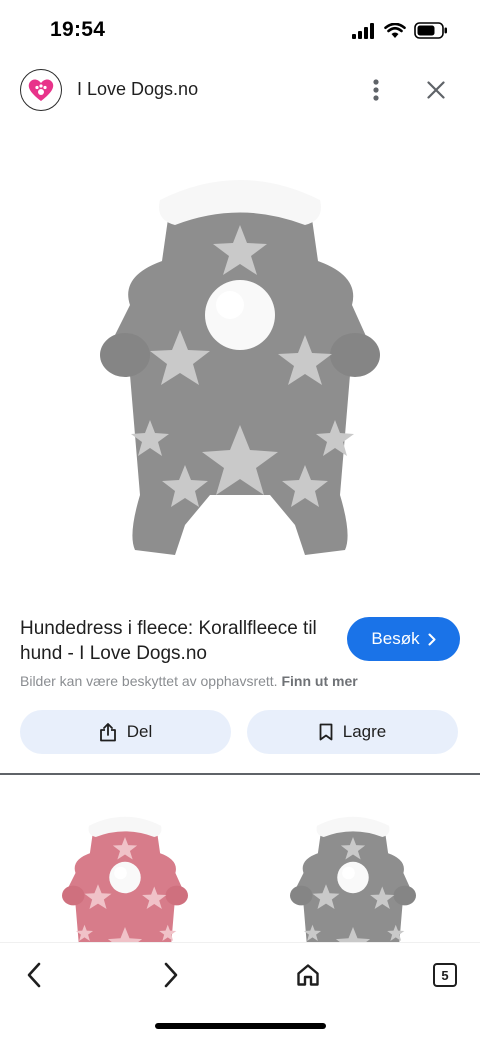 The width and height of the screenshot is (480, 1039). Describe the element at coordinates (78, 29) in the screenshot. I see `status-time: 19:54` at that location.